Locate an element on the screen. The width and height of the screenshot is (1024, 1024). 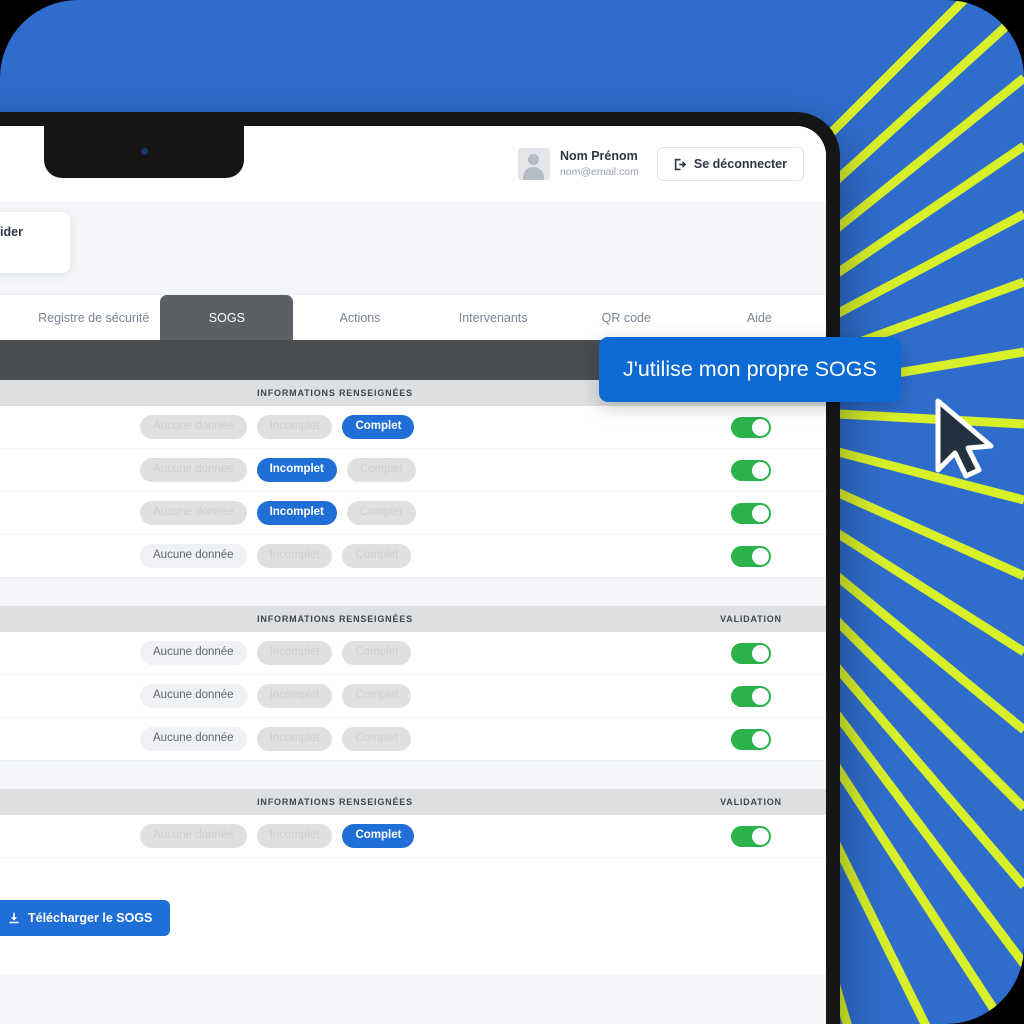
tab-qr-code: QR code is located at coordinates (626, 317).